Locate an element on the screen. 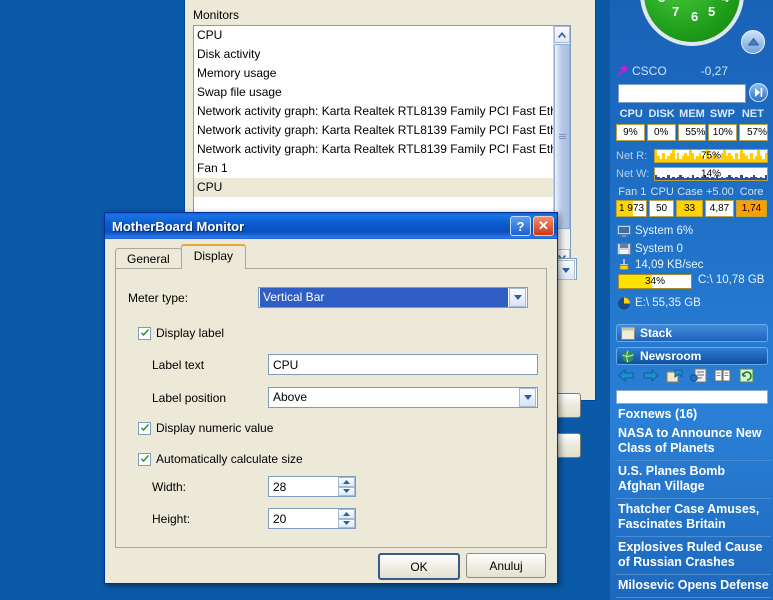  sensor-value: 33 is located at coordinates (689, 208).